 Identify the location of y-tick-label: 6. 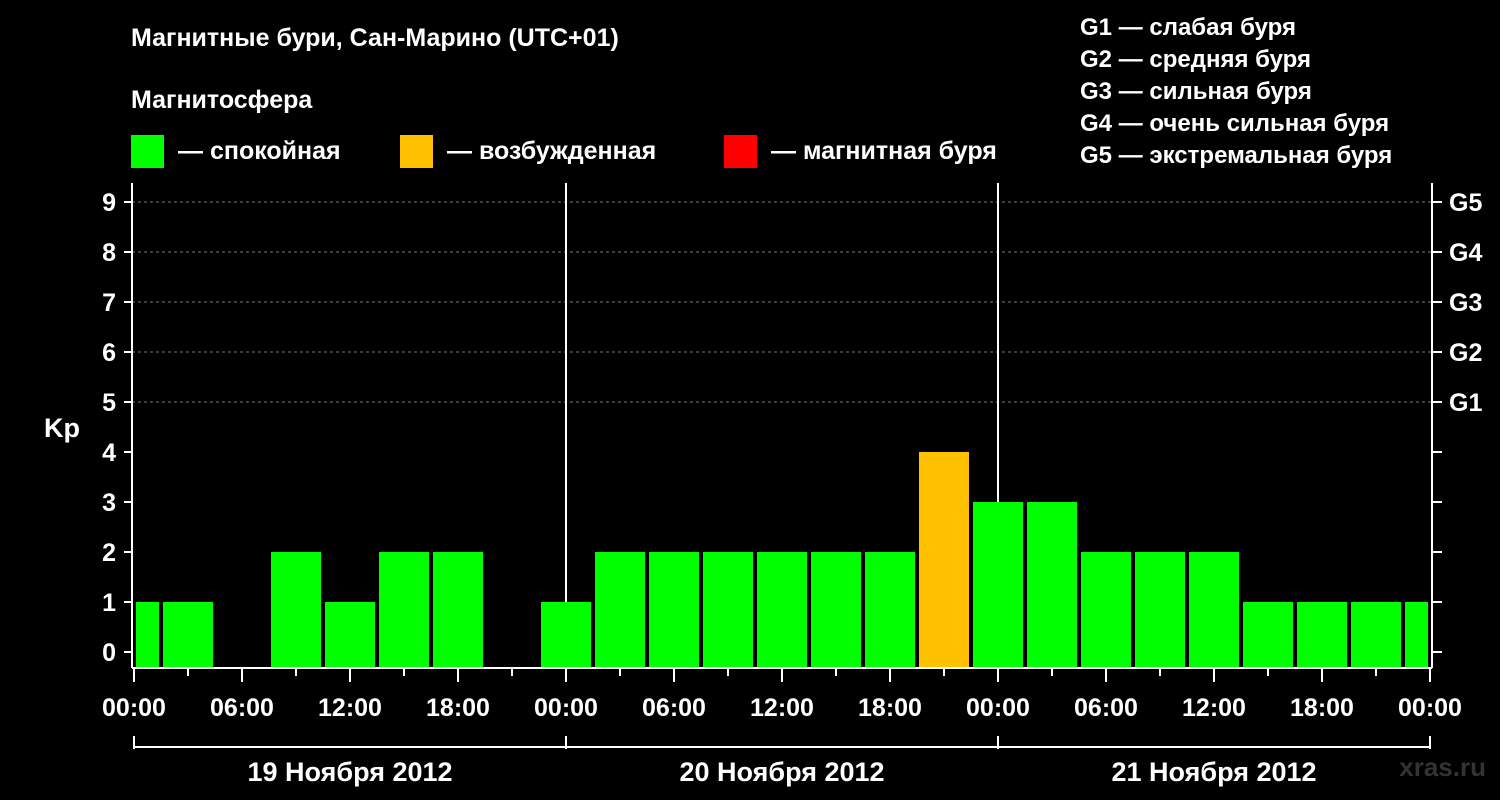
(109, 353).